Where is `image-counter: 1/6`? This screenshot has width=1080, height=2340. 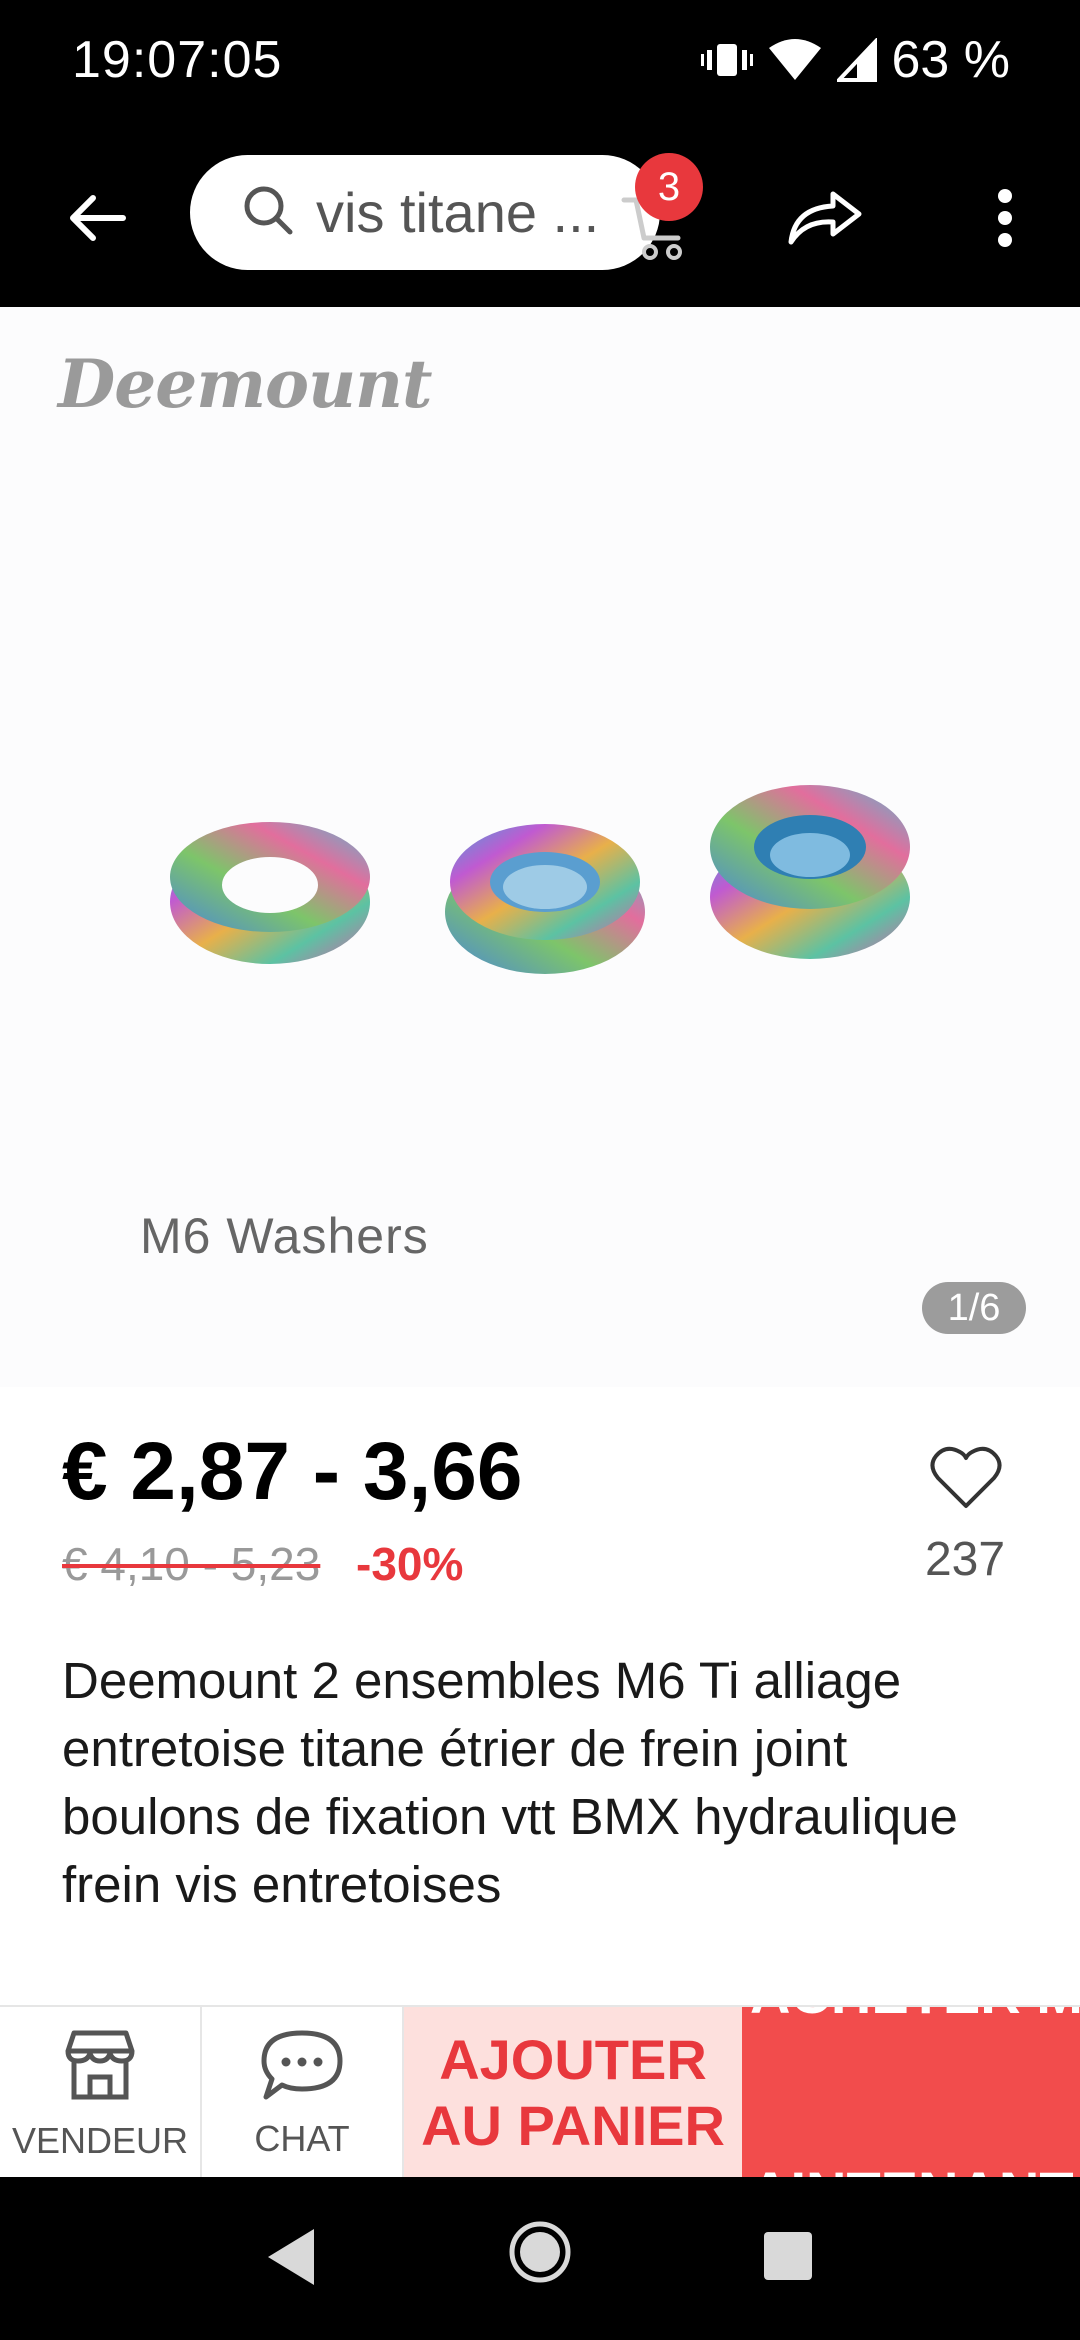 image-counter: 1/6 is located at coordinates (974, 1308).